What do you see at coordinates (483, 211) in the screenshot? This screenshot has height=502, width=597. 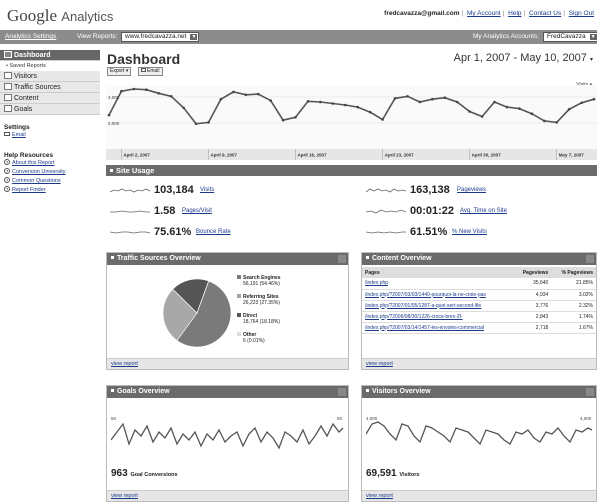 I see `metric-label: Avg. Time on Site` at bounding box center [483, 211].